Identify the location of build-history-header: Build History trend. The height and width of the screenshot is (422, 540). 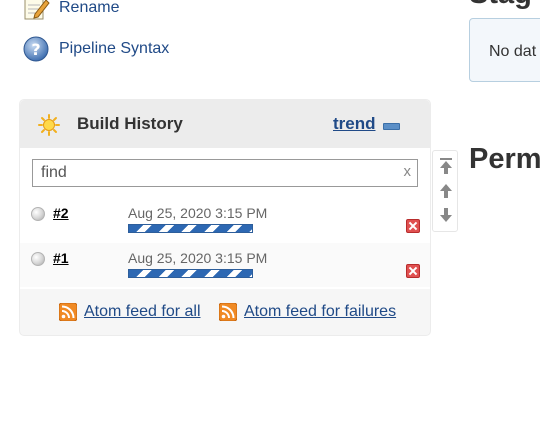
(225, 124).